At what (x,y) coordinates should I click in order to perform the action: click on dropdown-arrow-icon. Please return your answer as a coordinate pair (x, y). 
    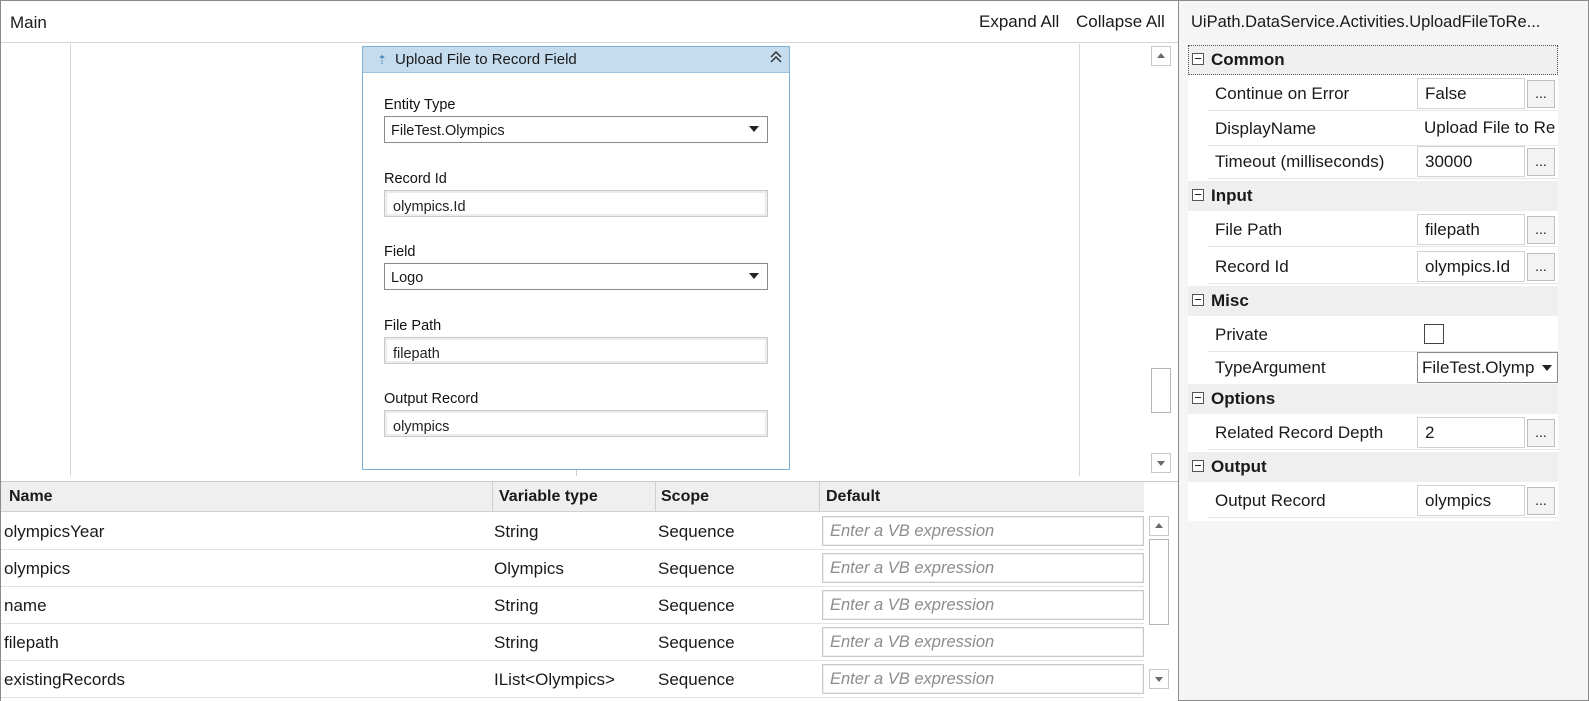
    Looking at the image, I should click on (1547, 368).